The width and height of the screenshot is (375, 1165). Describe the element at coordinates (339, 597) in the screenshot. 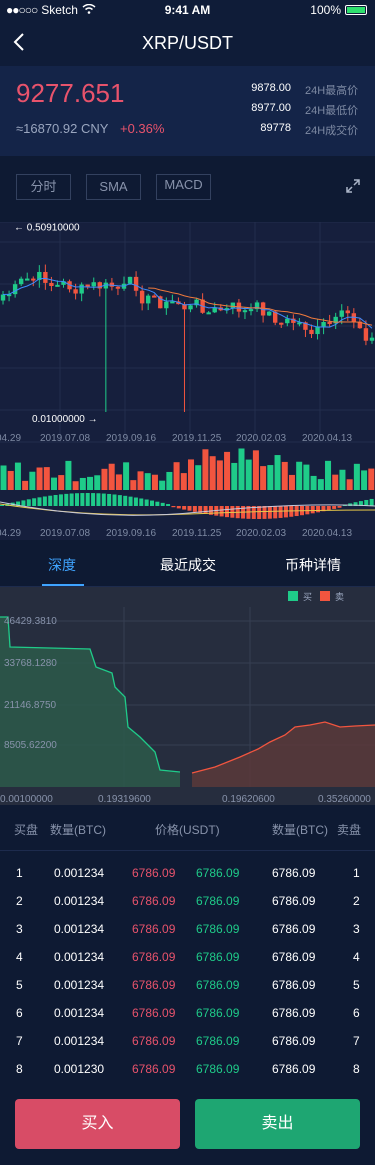

I see `sell-legend-label: 卖` at that location.